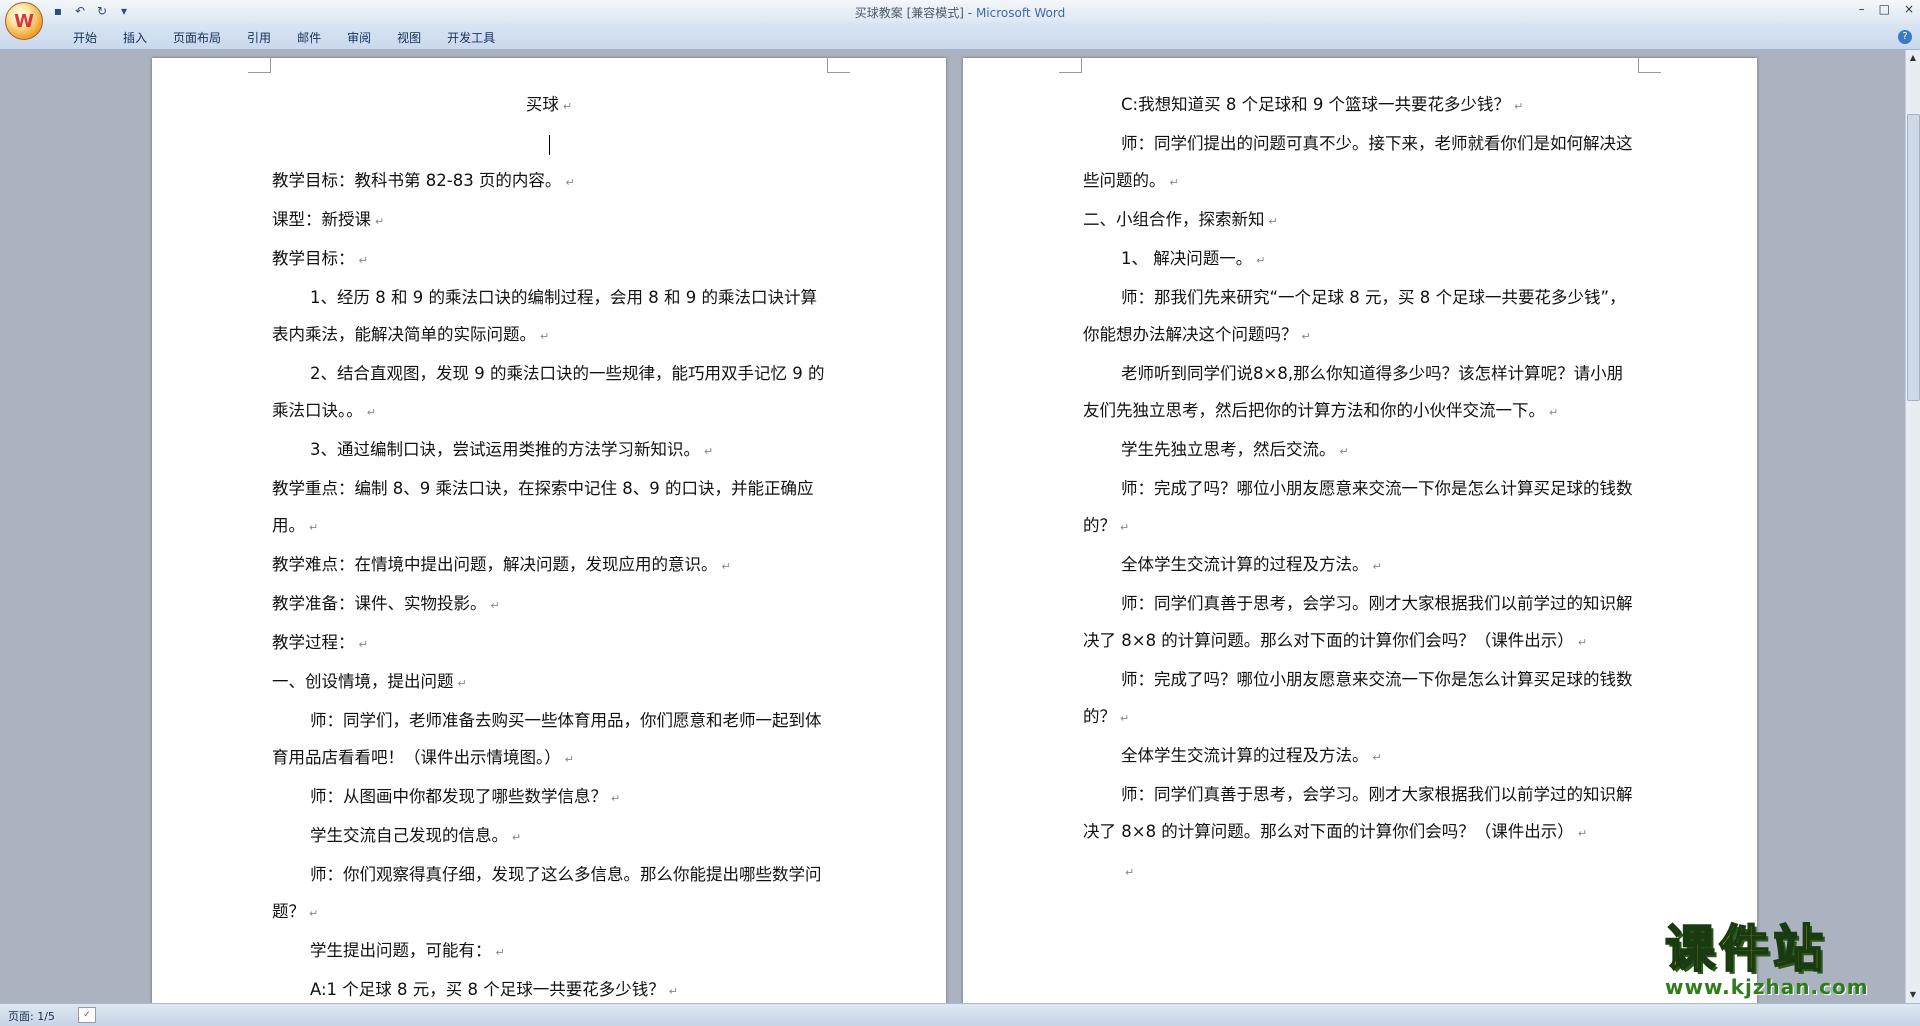  Describe the element at coordinates (549, 450) in the screenshot. I see `paragraph: 3、通过编制口诀，尝试运用类推的方法学习新知识。 ↵` at that location.